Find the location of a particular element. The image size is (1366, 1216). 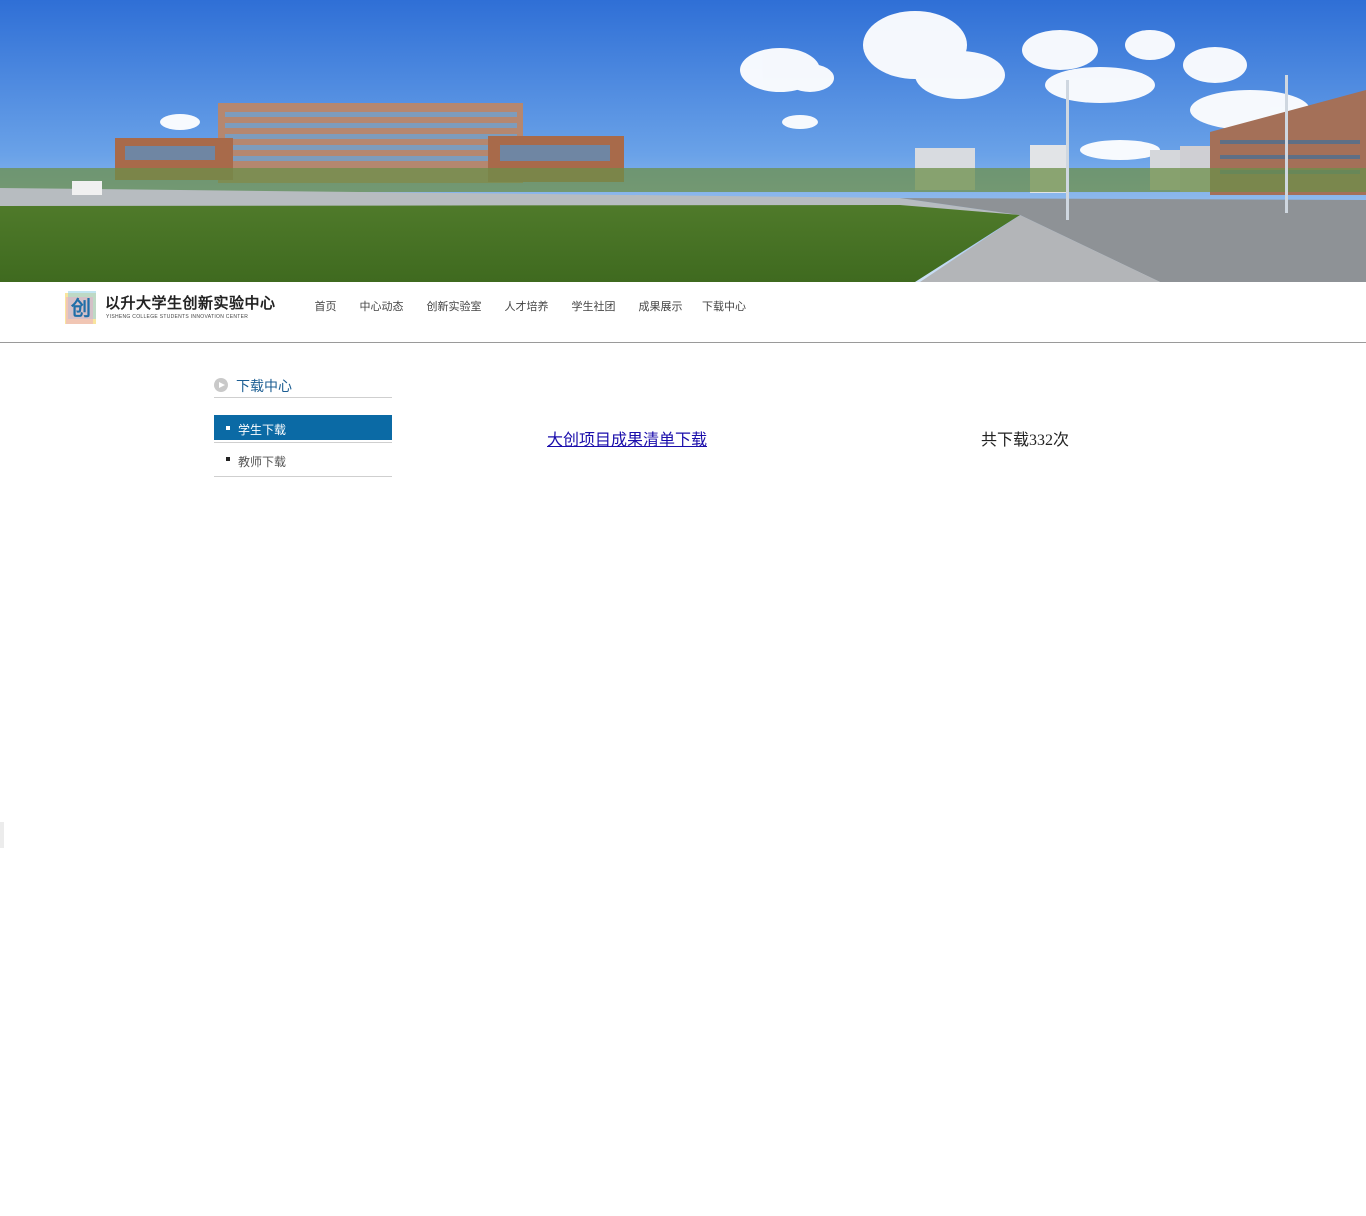

sidebar-item-label: 教师下载 is located at coordinates (262, 462).